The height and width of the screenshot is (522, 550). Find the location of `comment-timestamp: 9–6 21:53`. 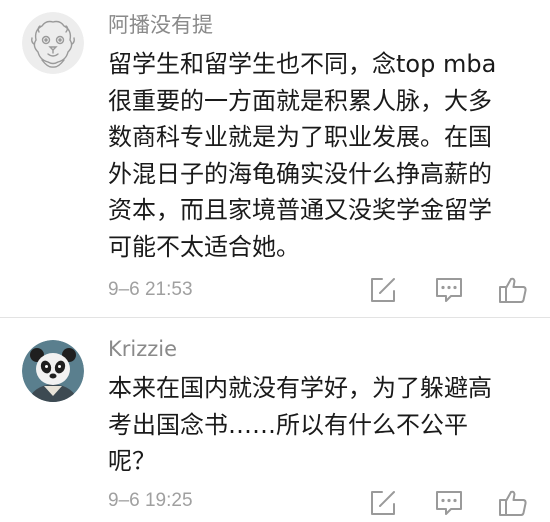

comment-timestamp: 9–6 21:53 is located at coordinates (150, 289).